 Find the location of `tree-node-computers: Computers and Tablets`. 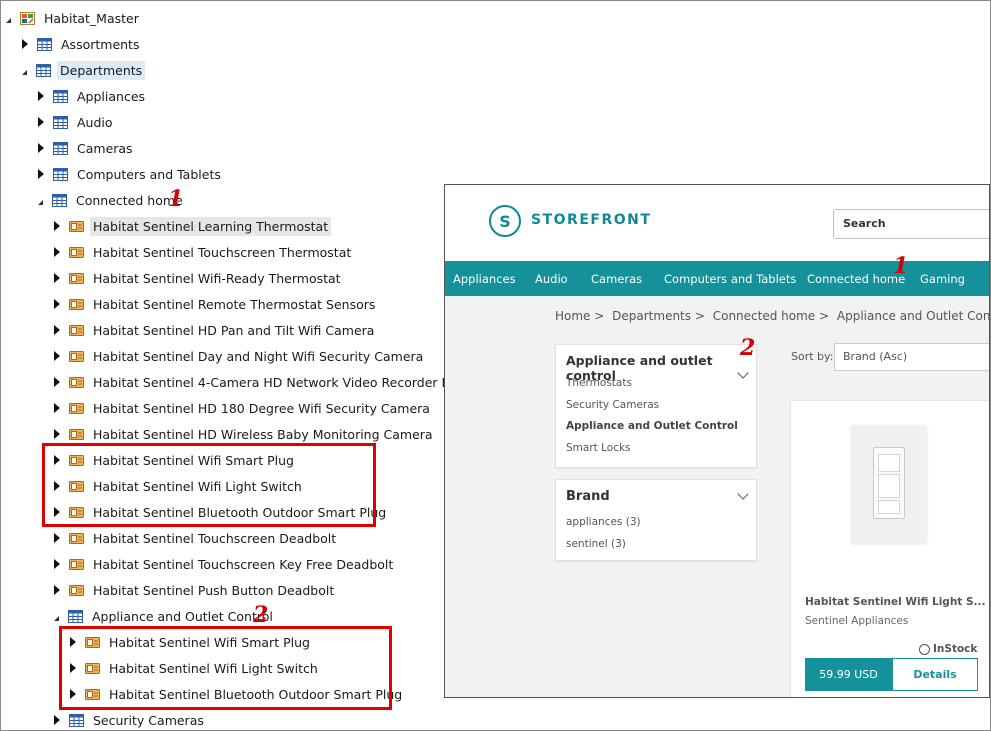

tree-node-computers: Computers and Tablets is located at coordinates (131, 174).